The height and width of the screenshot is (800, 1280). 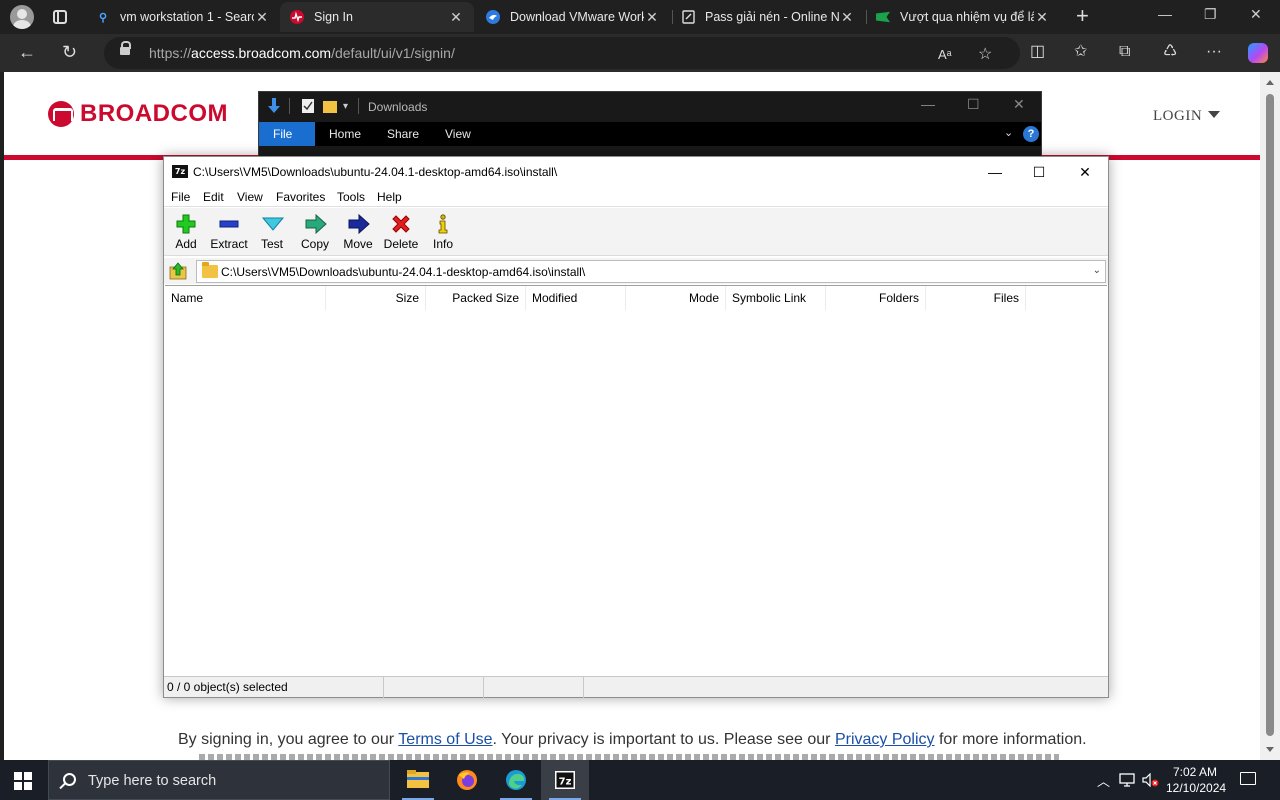 What do you see at coordinates (287, 134) in the screenshot?
I see `ribbon-tab-file: File` at bounding box center [287, 134].